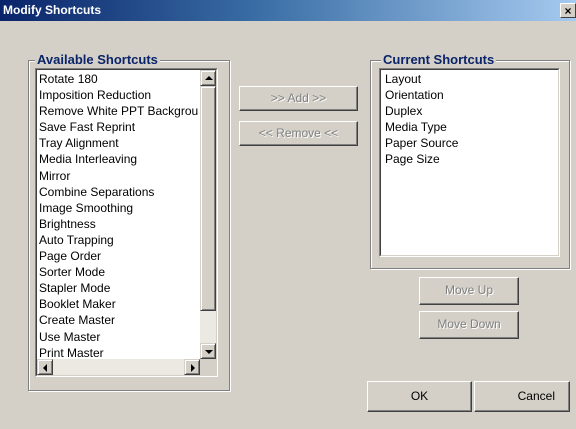 The width and height of the screenshot is (576, 429). I want to click on available-list-item: Rotate 180, so click(117, 79).